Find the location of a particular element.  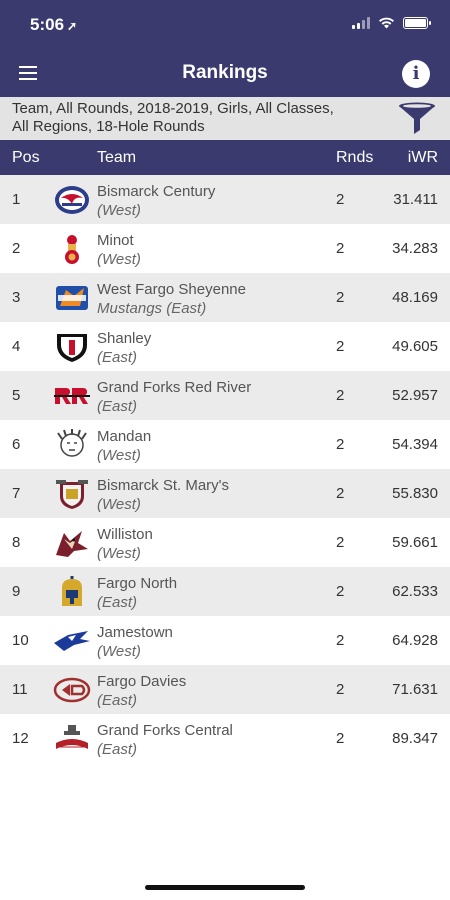

mandan-braves-logo-icon is located at coordinates (72, 443).